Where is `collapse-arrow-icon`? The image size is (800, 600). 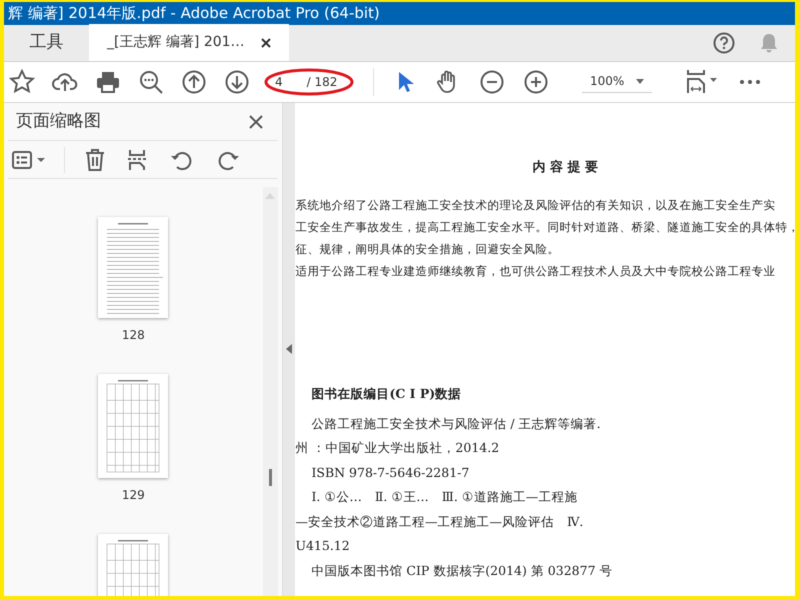
collapse-arrow-icon is located at coordinates (289, 349).